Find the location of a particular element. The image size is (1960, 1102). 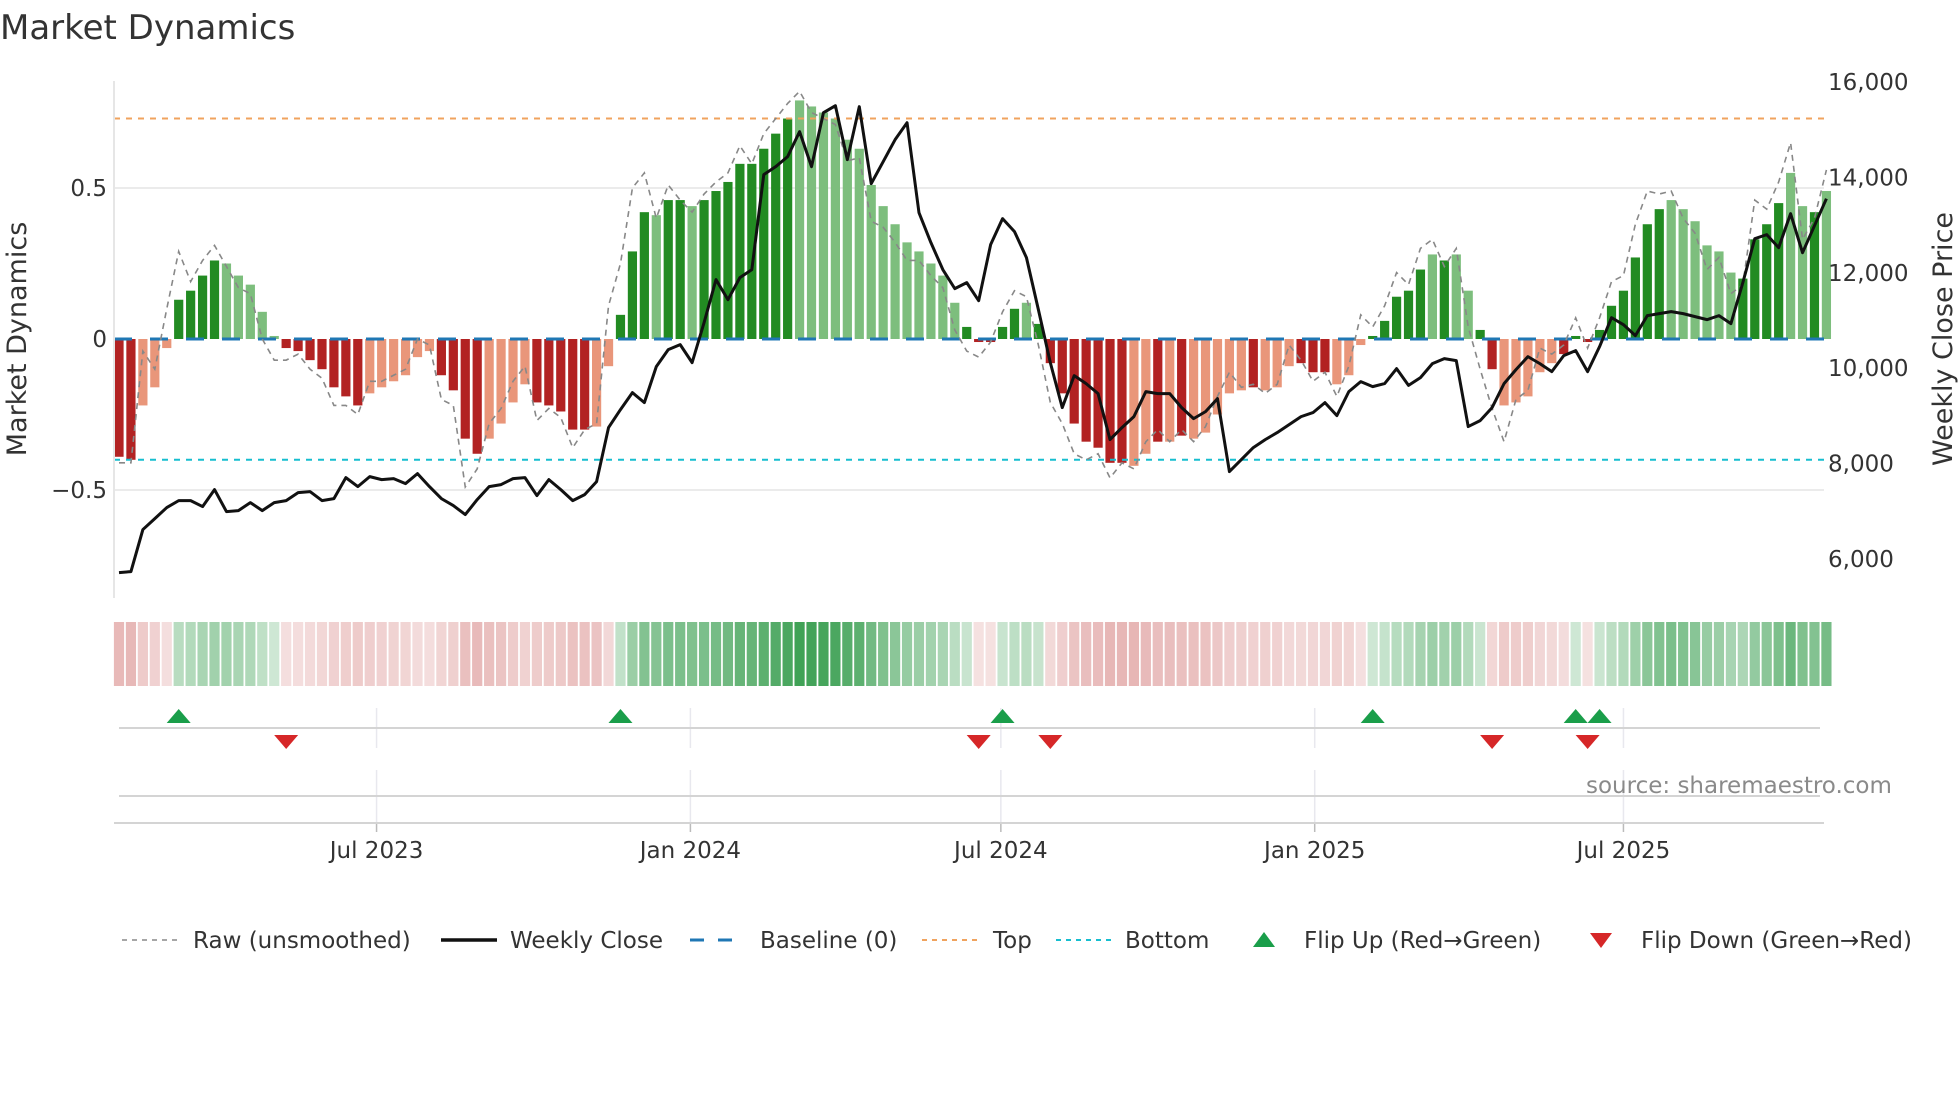

chart-title: Market Dynamics is located at coordinates (147, 28).